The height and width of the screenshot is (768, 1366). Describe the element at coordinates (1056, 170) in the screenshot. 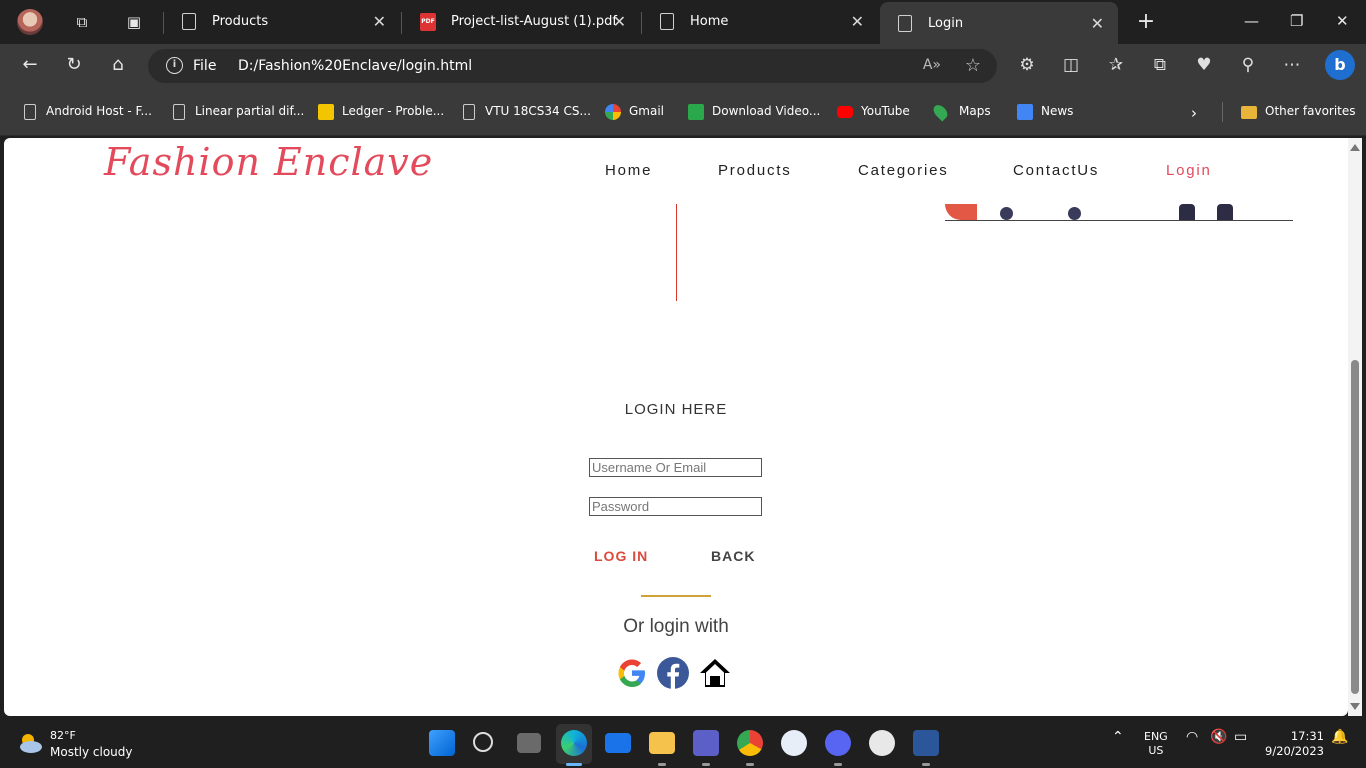

I see `nav-contactus: ContactUs` at that location.